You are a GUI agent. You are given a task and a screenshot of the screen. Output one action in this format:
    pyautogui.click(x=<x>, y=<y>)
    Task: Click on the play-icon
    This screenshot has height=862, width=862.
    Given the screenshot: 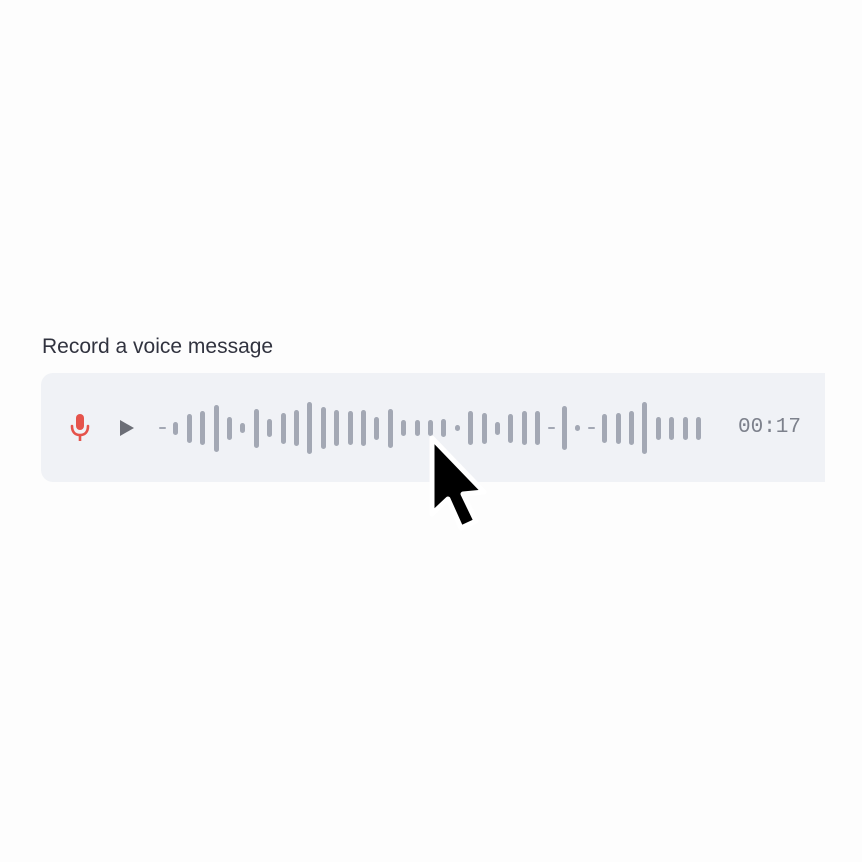 What is the action you would take?
    pyautogui.click(x=127, y=428)
    